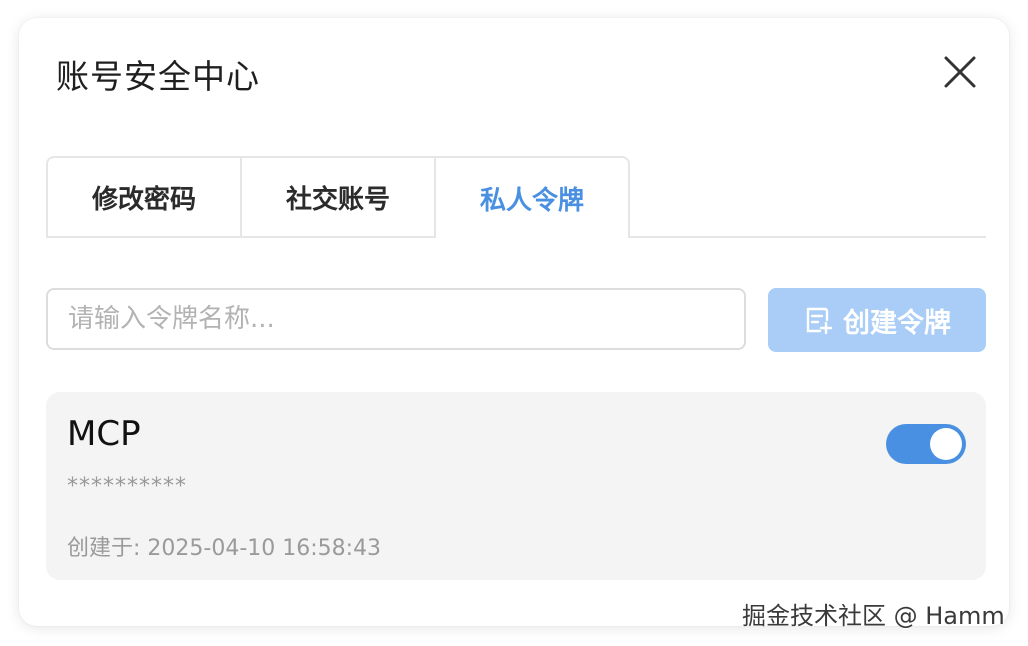 This screenshot has width=1028, height=646. I want to click on watermark: 掘金技术社区 @ Hamm, so click(873, 616).